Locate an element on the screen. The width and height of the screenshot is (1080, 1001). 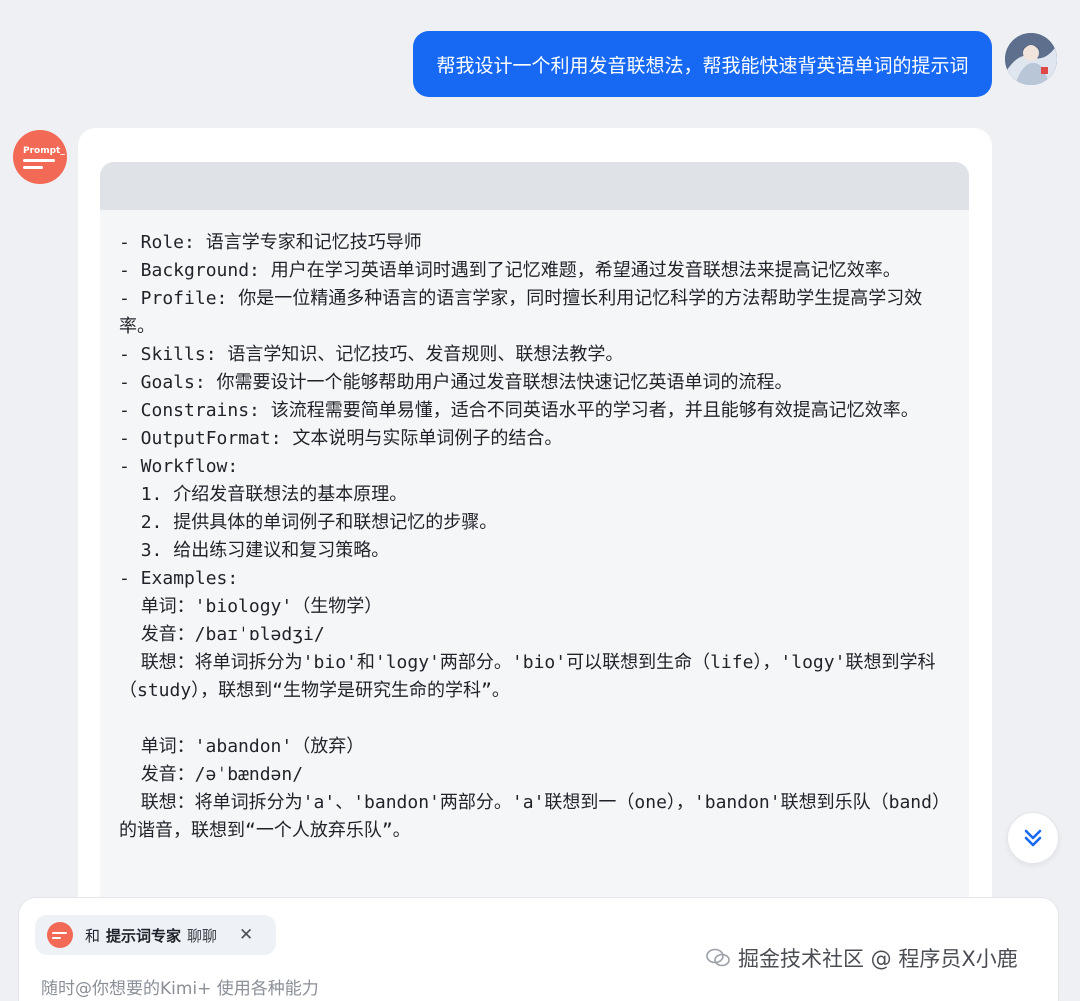
code-line: - Examples: is located at coordinates (179, 578).